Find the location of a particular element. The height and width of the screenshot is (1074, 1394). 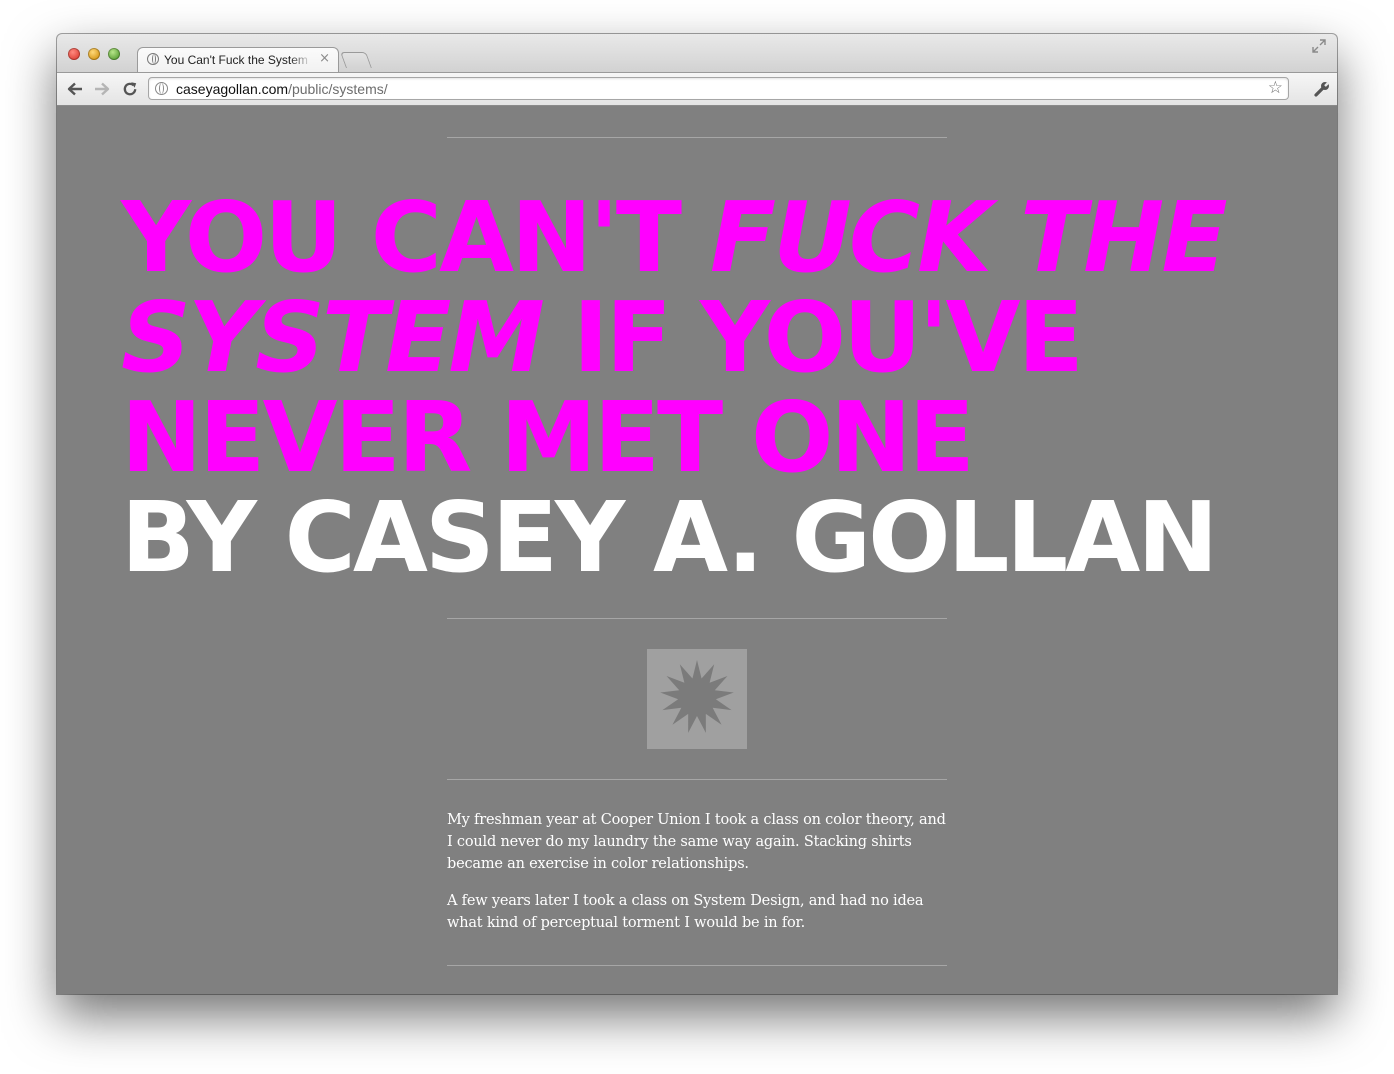

tab-close-icon: × is located at coordinates (324, 58).